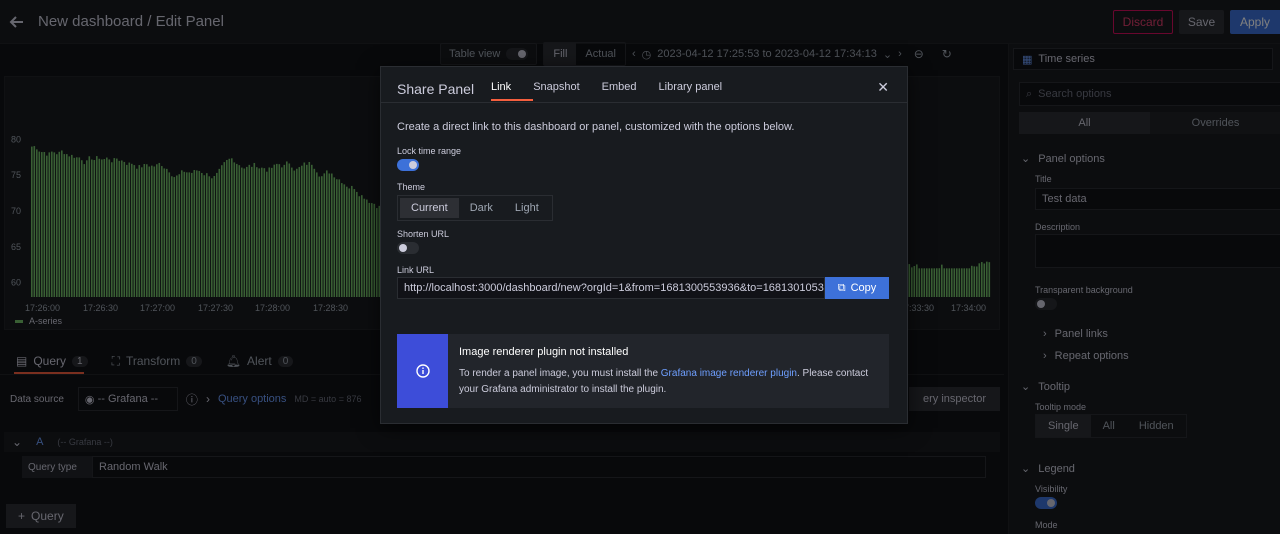  What do you see at coordinates (544, 352) in the screenshot?
I see `alert-title: Image renderer plugin not installed` at bounding box center [544, 352].